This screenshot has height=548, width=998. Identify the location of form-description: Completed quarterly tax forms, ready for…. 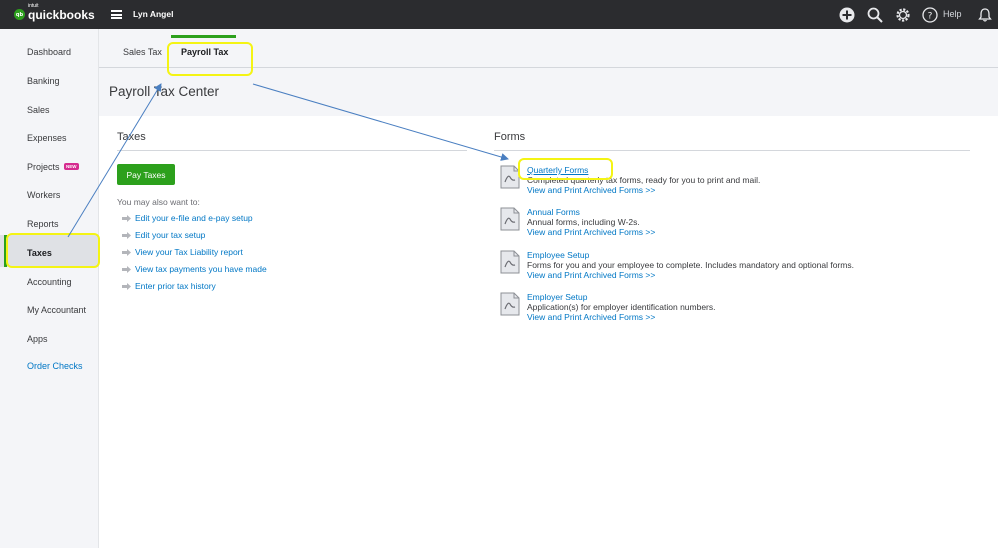
(644, 180).